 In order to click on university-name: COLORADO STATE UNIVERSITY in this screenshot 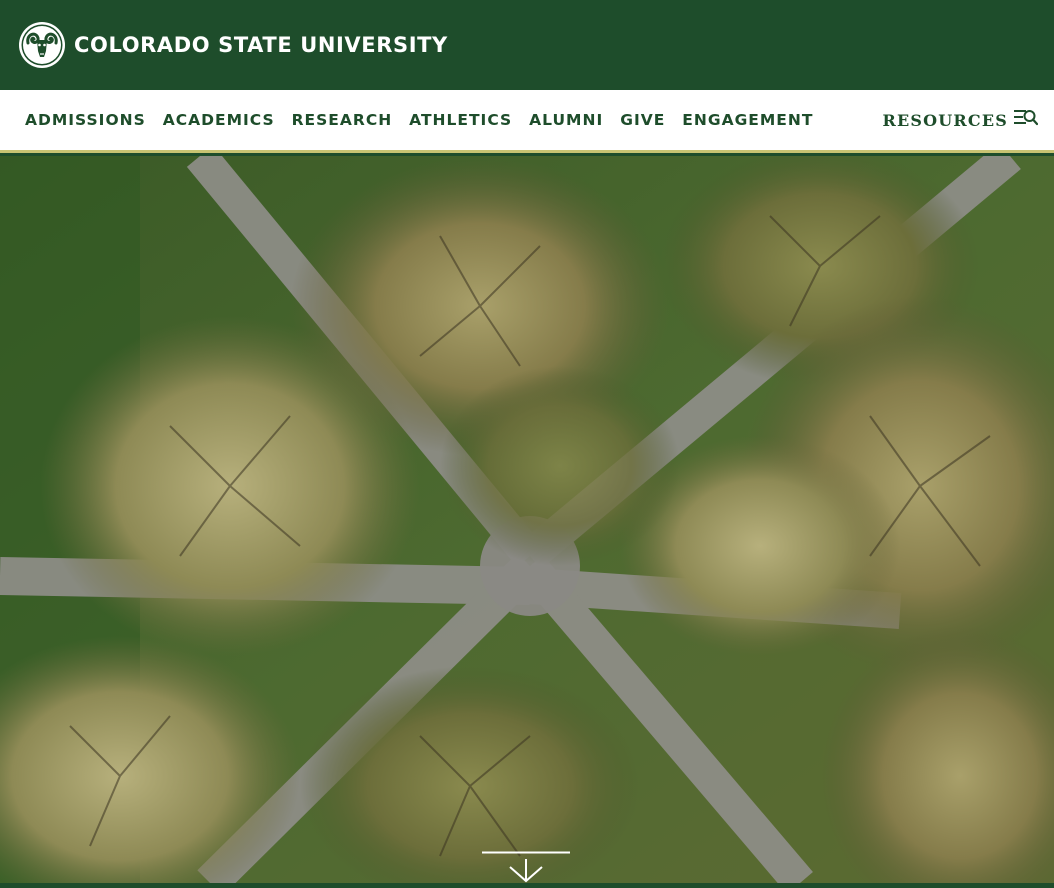, I will do `click(261, 45)`.